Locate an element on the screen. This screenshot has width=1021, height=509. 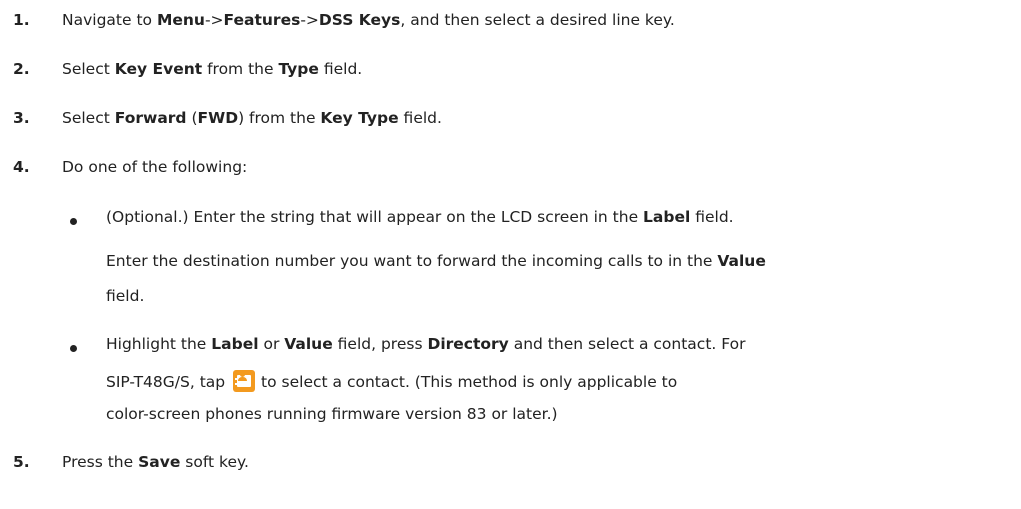
option-1-line-3: field. is located at coordinates (125, 296).